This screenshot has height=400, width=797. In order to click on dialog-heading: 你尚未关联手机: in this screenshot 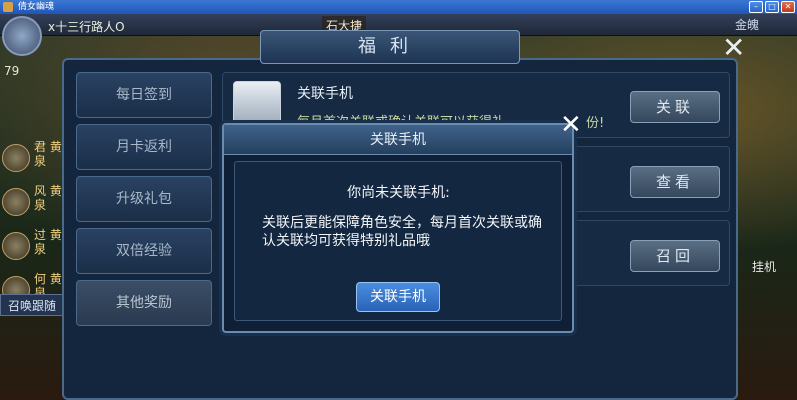, I will do `click(398, 193)`.